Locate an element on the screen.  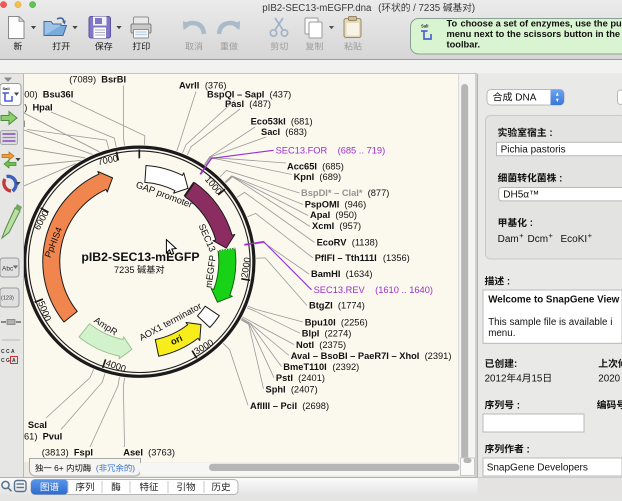
svg-text: Abc is located at coordinates (8, 269).